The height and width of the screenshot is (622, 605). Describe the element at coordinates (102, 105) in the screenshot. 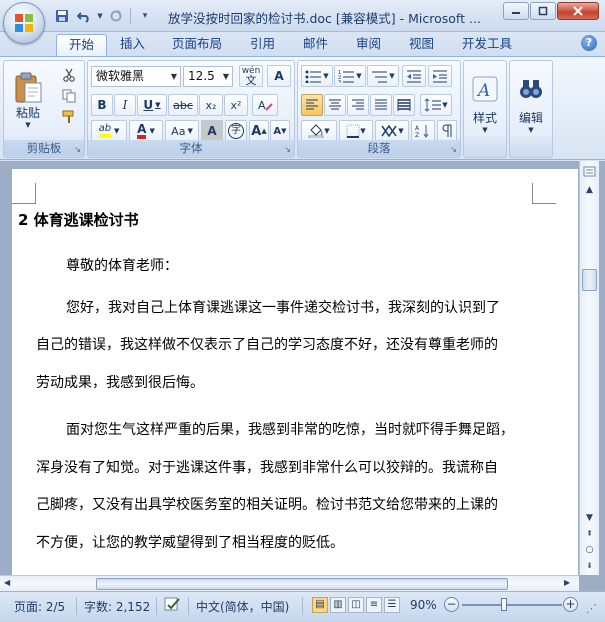

I see `bold-button: B` at that location.